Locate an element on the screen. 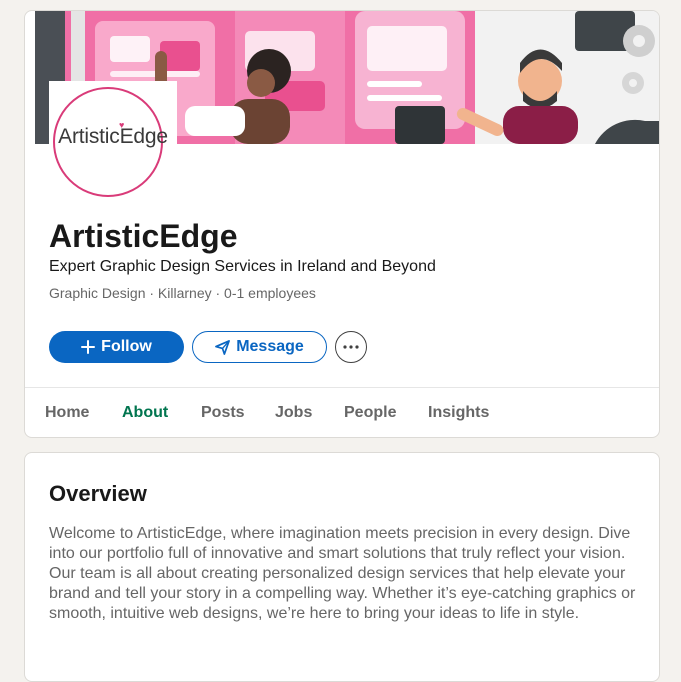  company-name: ArtisticEdge is located at coordinates (143, 236).